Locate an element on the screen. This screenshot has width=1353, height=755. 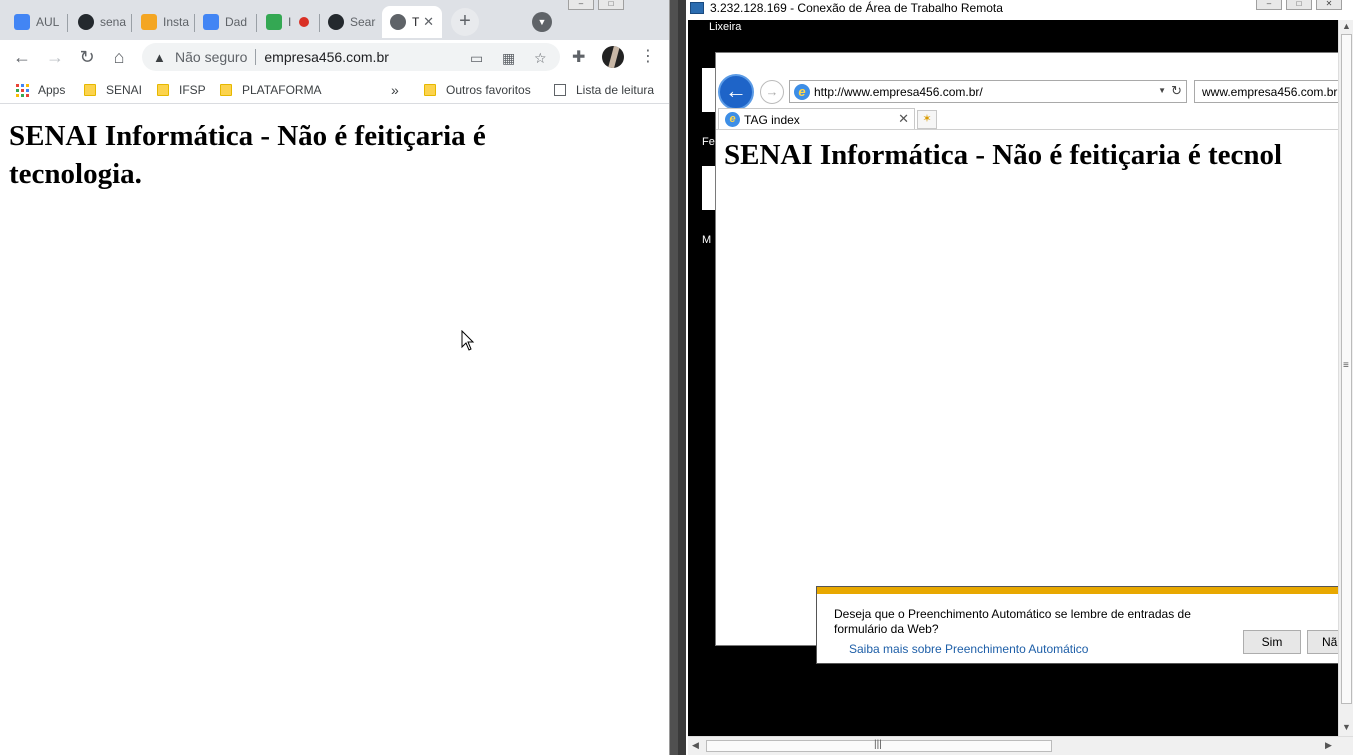
tab-sena: sena is located at coordinates (101, 22).